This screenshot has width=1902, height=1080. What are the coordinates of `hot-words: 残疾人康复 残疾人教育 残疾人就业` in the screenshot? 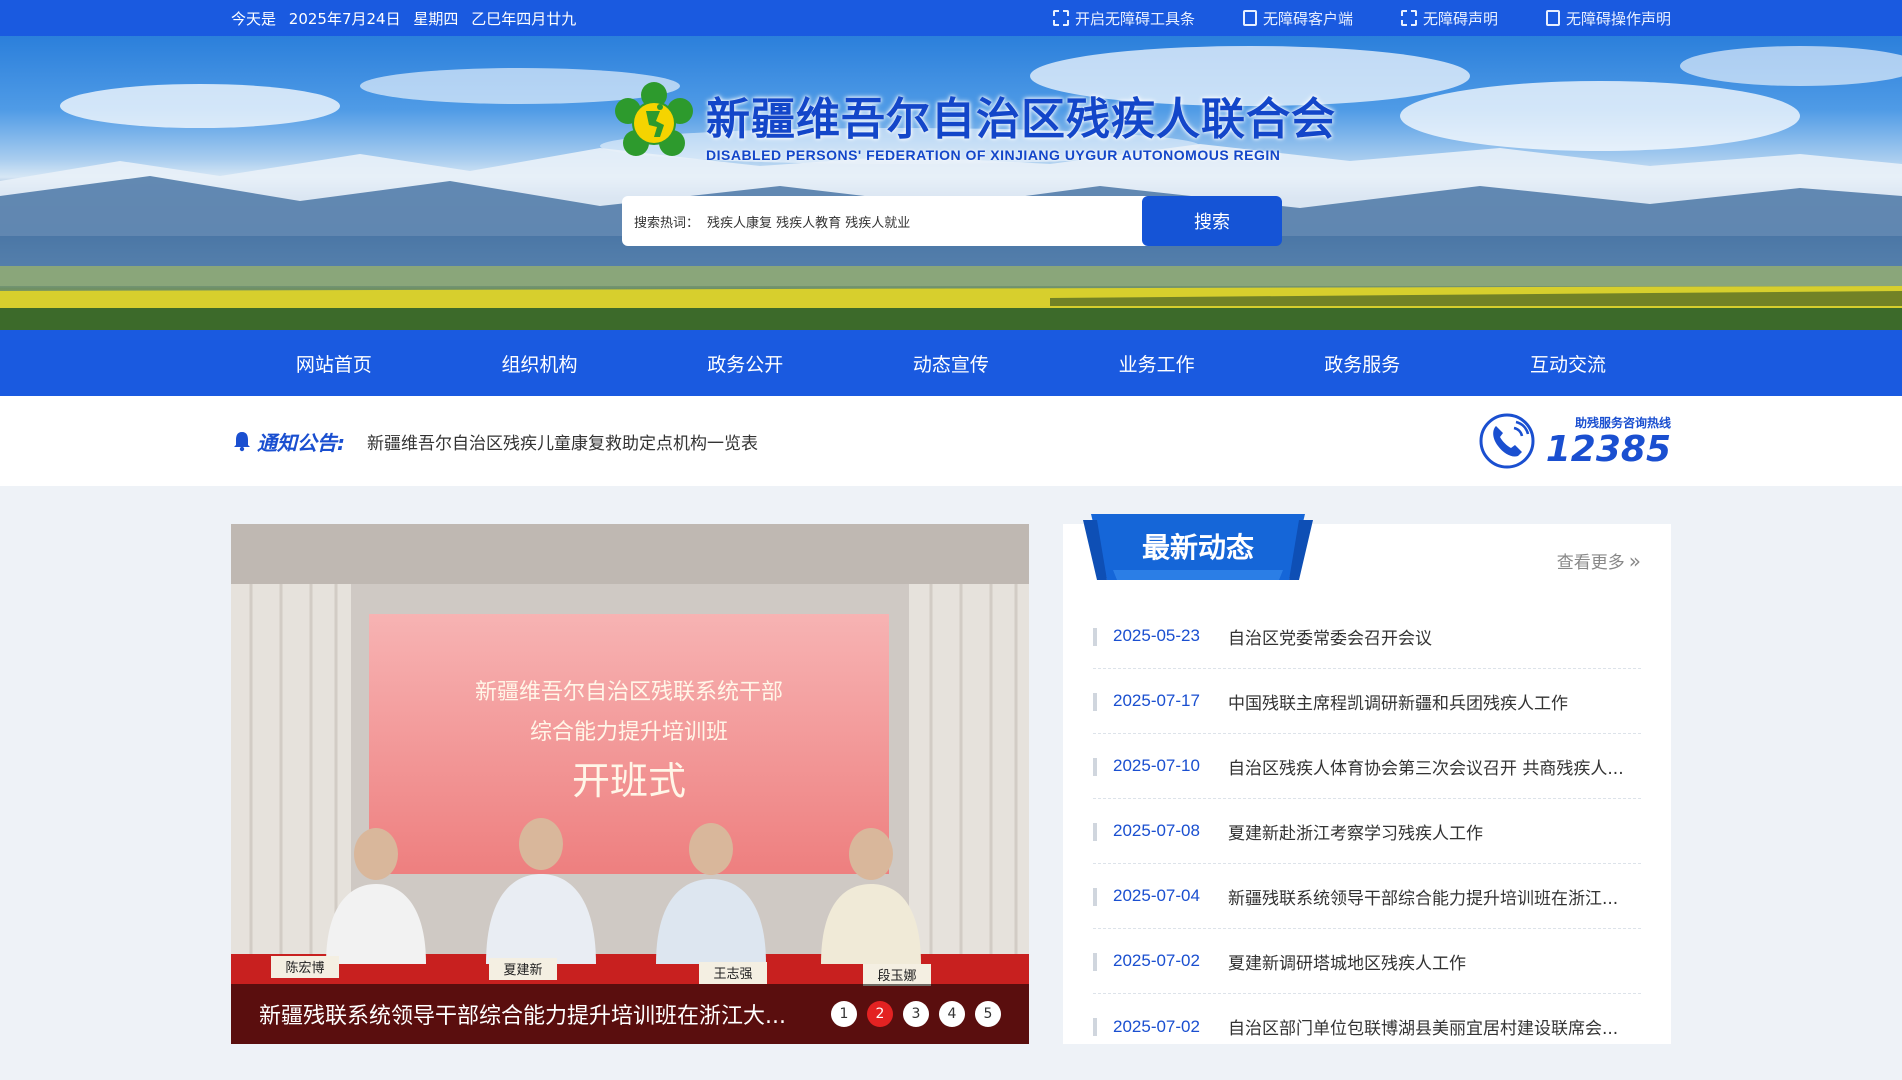 It's located at (808, 221).